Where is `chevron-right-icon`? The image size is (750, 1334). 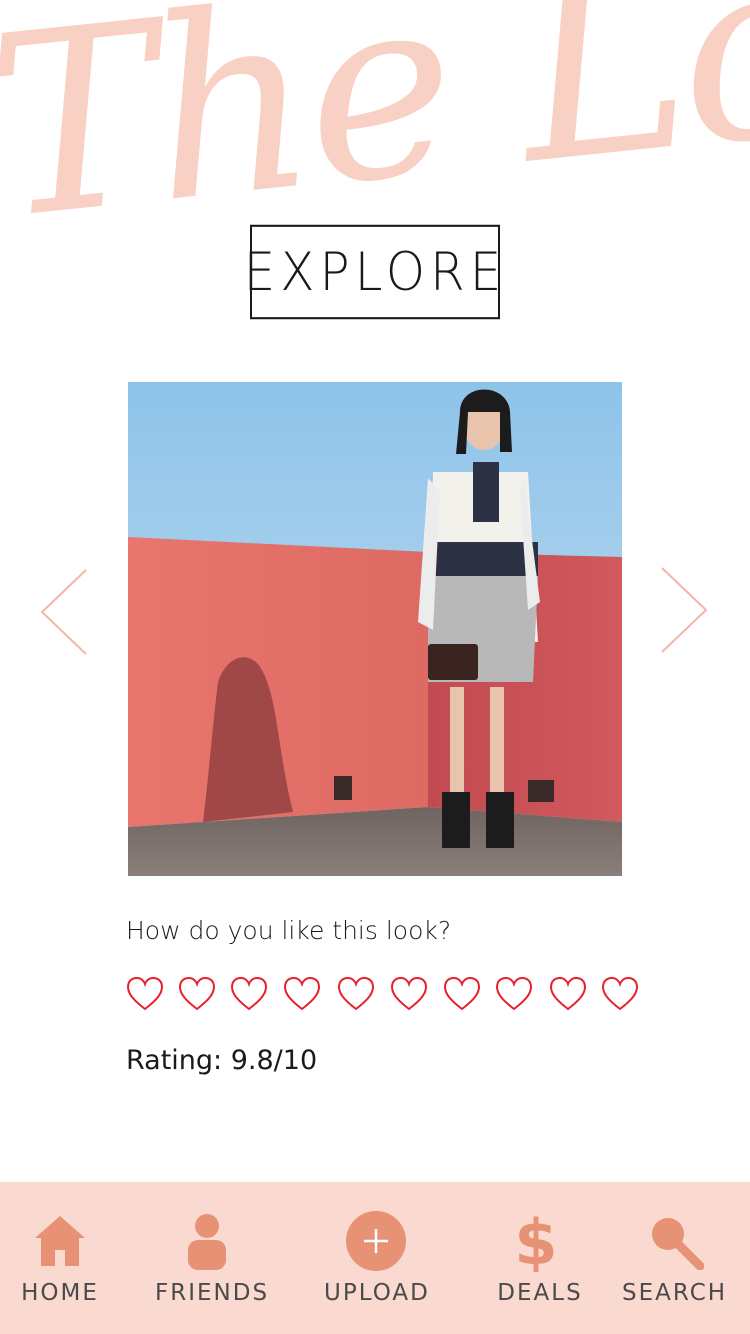
chevron-right-icon is located at coordinates (684, 610).